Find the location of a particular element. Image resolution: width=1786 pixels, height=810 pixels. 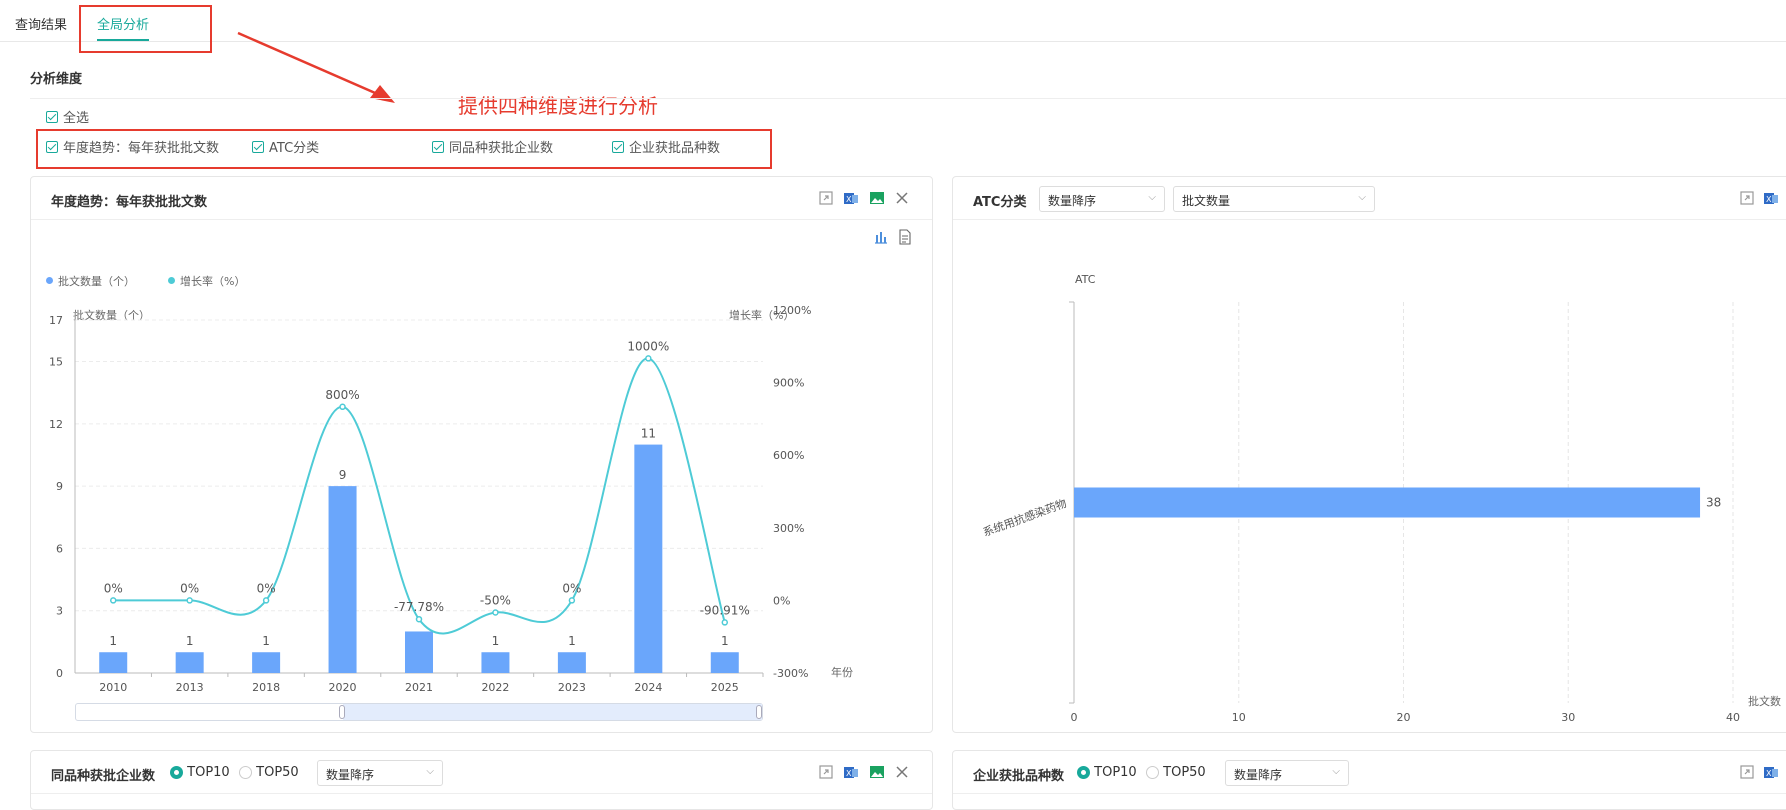

bar-label: 9 is located at coordinates (343, 475).